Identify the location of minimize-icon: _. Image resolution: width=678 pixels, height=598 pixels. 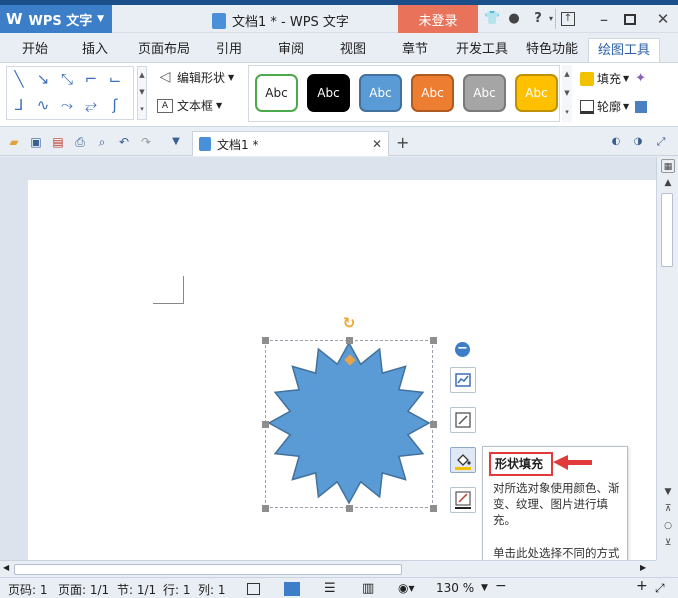
(604, 15).